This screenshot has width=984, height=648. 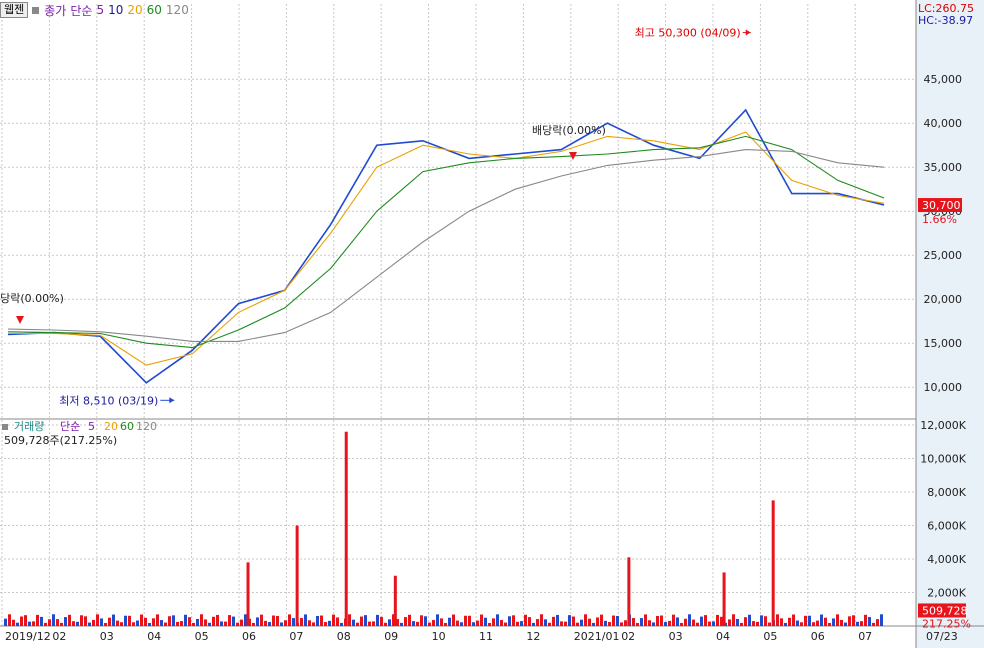 I want to click on volume-legend-period: 5, so click(x=91, y=426).